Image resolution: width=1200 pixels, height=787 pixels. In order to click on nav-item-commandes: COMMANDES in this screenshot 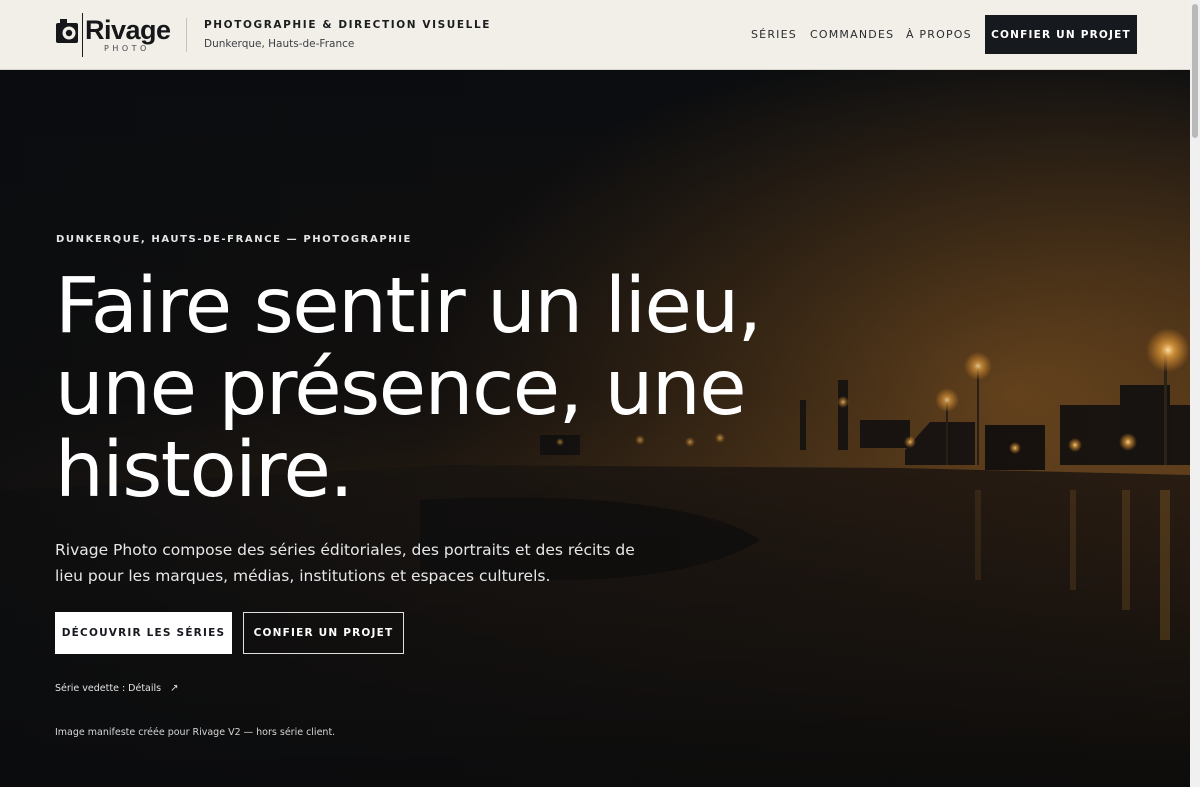, I will do `click(852, 34)`.